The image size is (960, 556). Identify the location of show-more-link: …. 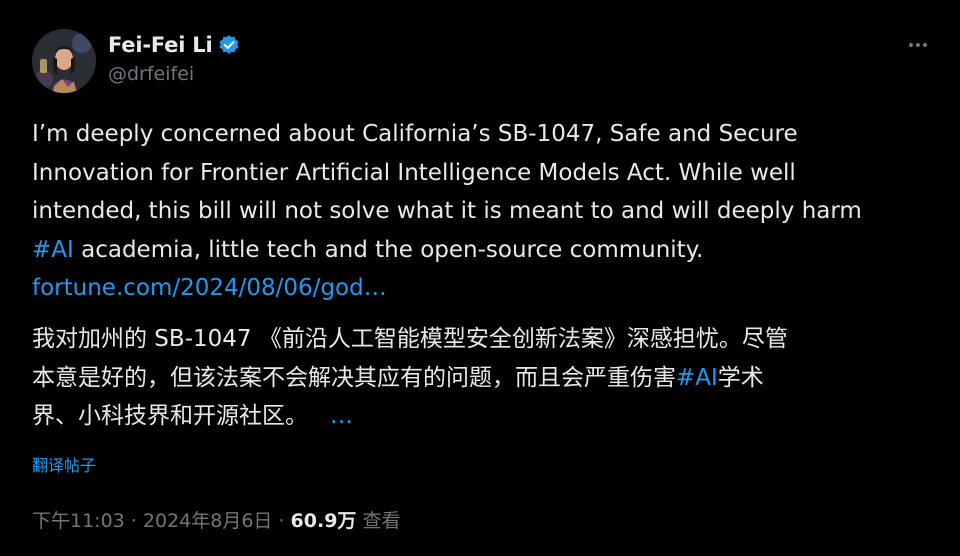
(341, 416).